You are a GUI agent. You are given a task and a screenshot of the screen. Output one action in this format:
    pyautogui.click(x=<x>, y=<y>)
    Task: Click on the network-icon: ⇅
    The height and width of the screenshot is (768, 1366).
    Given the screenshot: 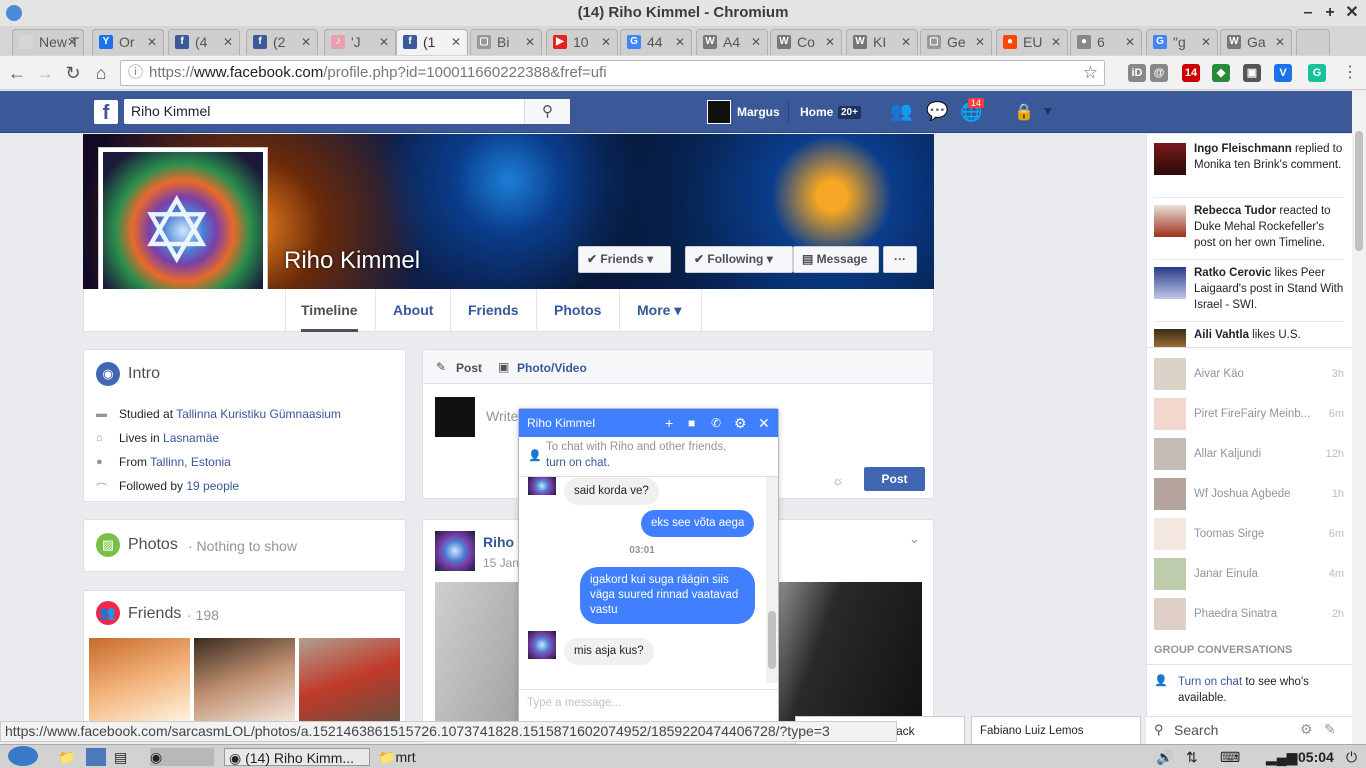 What is the action you would take?
    pyautogui.click(x=1192, y=757)
    